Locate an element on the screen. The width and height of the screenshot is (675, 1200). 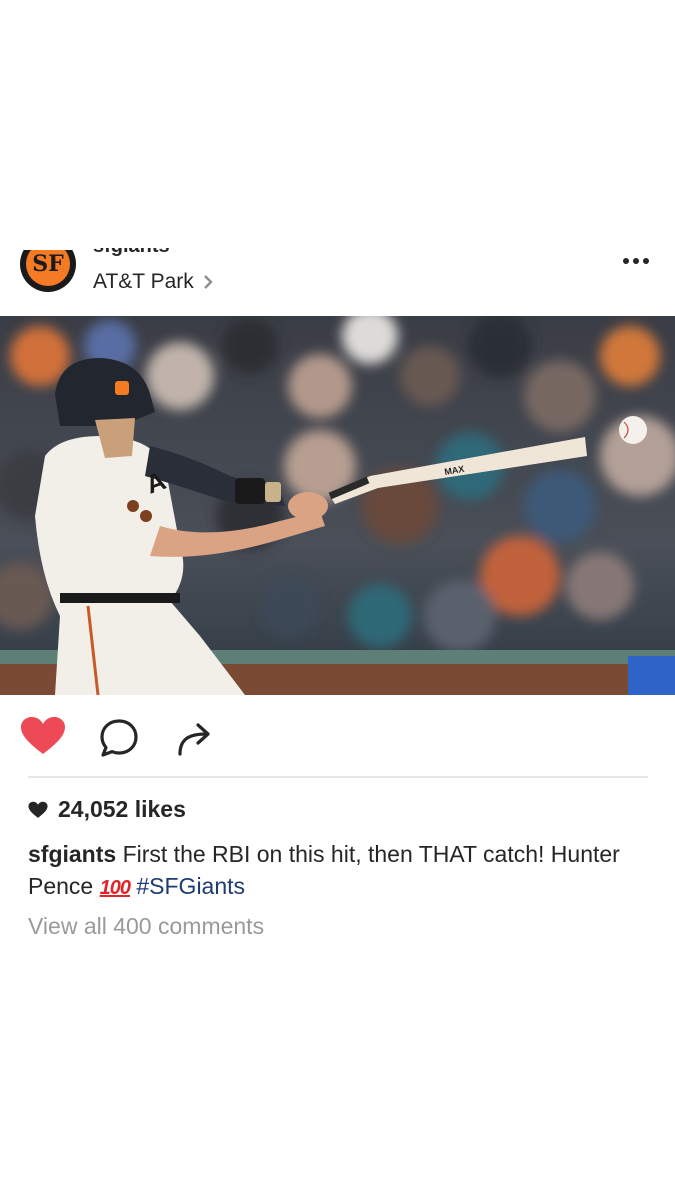
caption-username: sfgiants is located at coordinates (72, 854).